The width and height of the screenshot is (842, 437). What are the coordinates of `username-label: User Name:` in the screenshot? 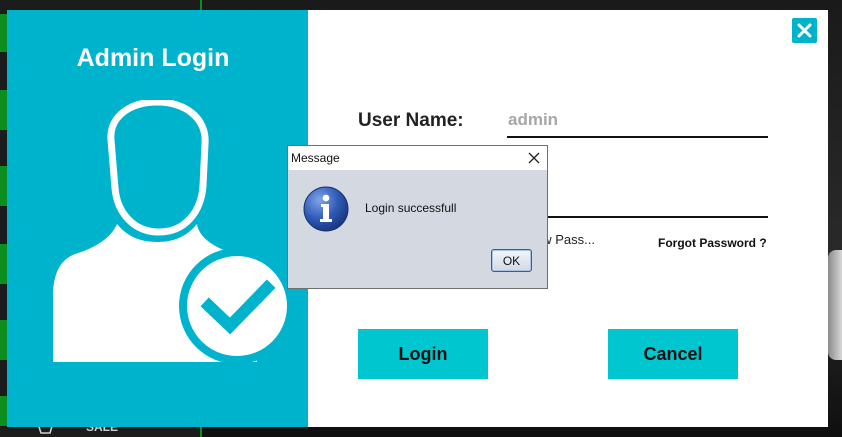 It's located at (411, 120).